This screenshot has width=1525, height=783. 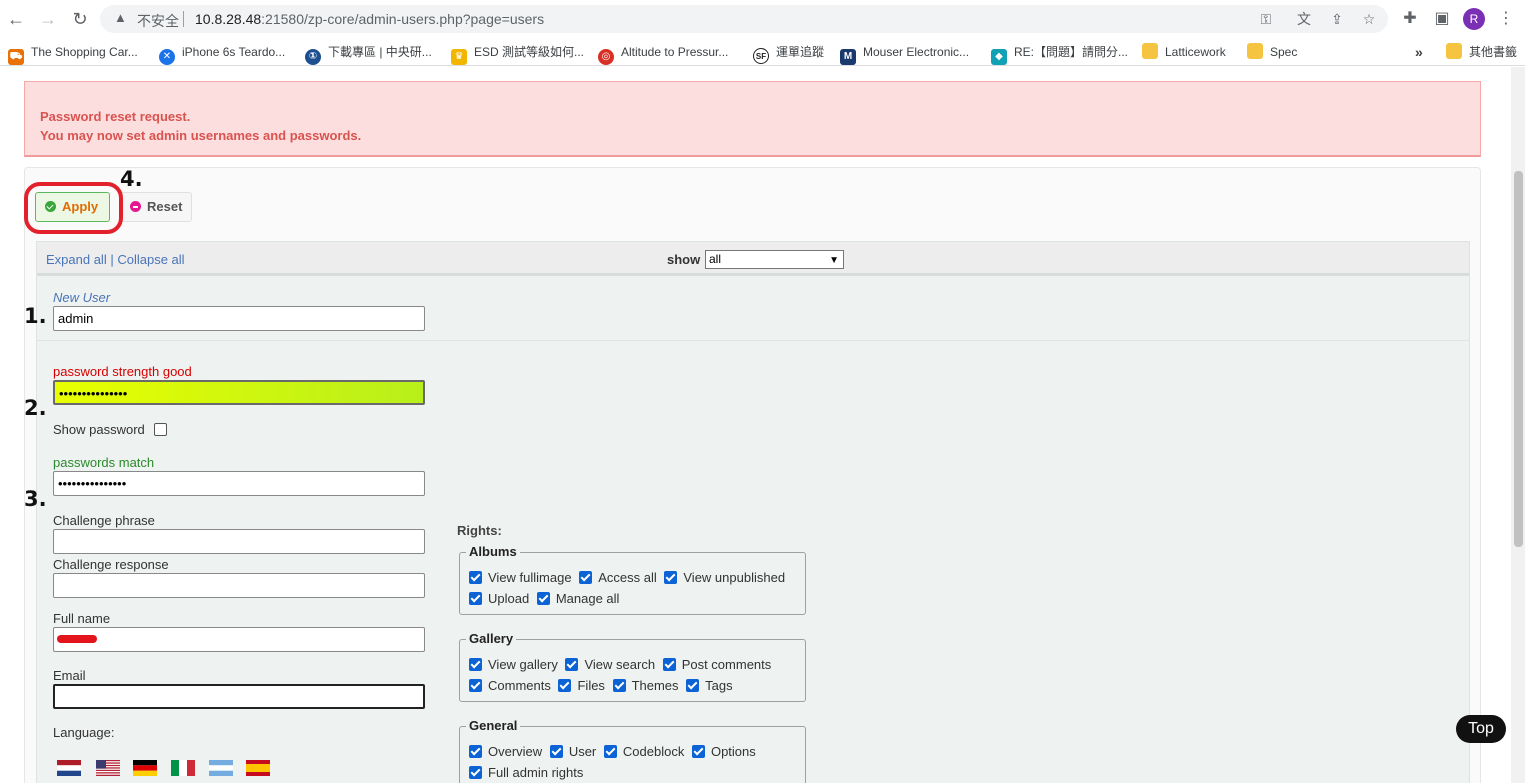 I want to click on challenge-response-input, so click(x=239, y=585).